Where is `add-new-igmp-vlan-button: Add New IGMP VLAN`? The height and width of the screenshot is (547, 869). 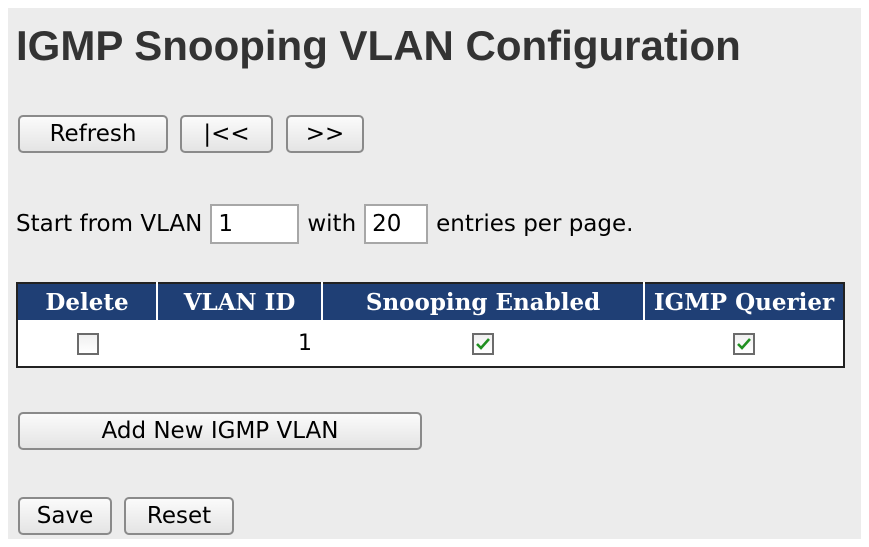
add-new-igmp-vlan-button: Add New IGMP VLAN is located at coordinates (220, 431).